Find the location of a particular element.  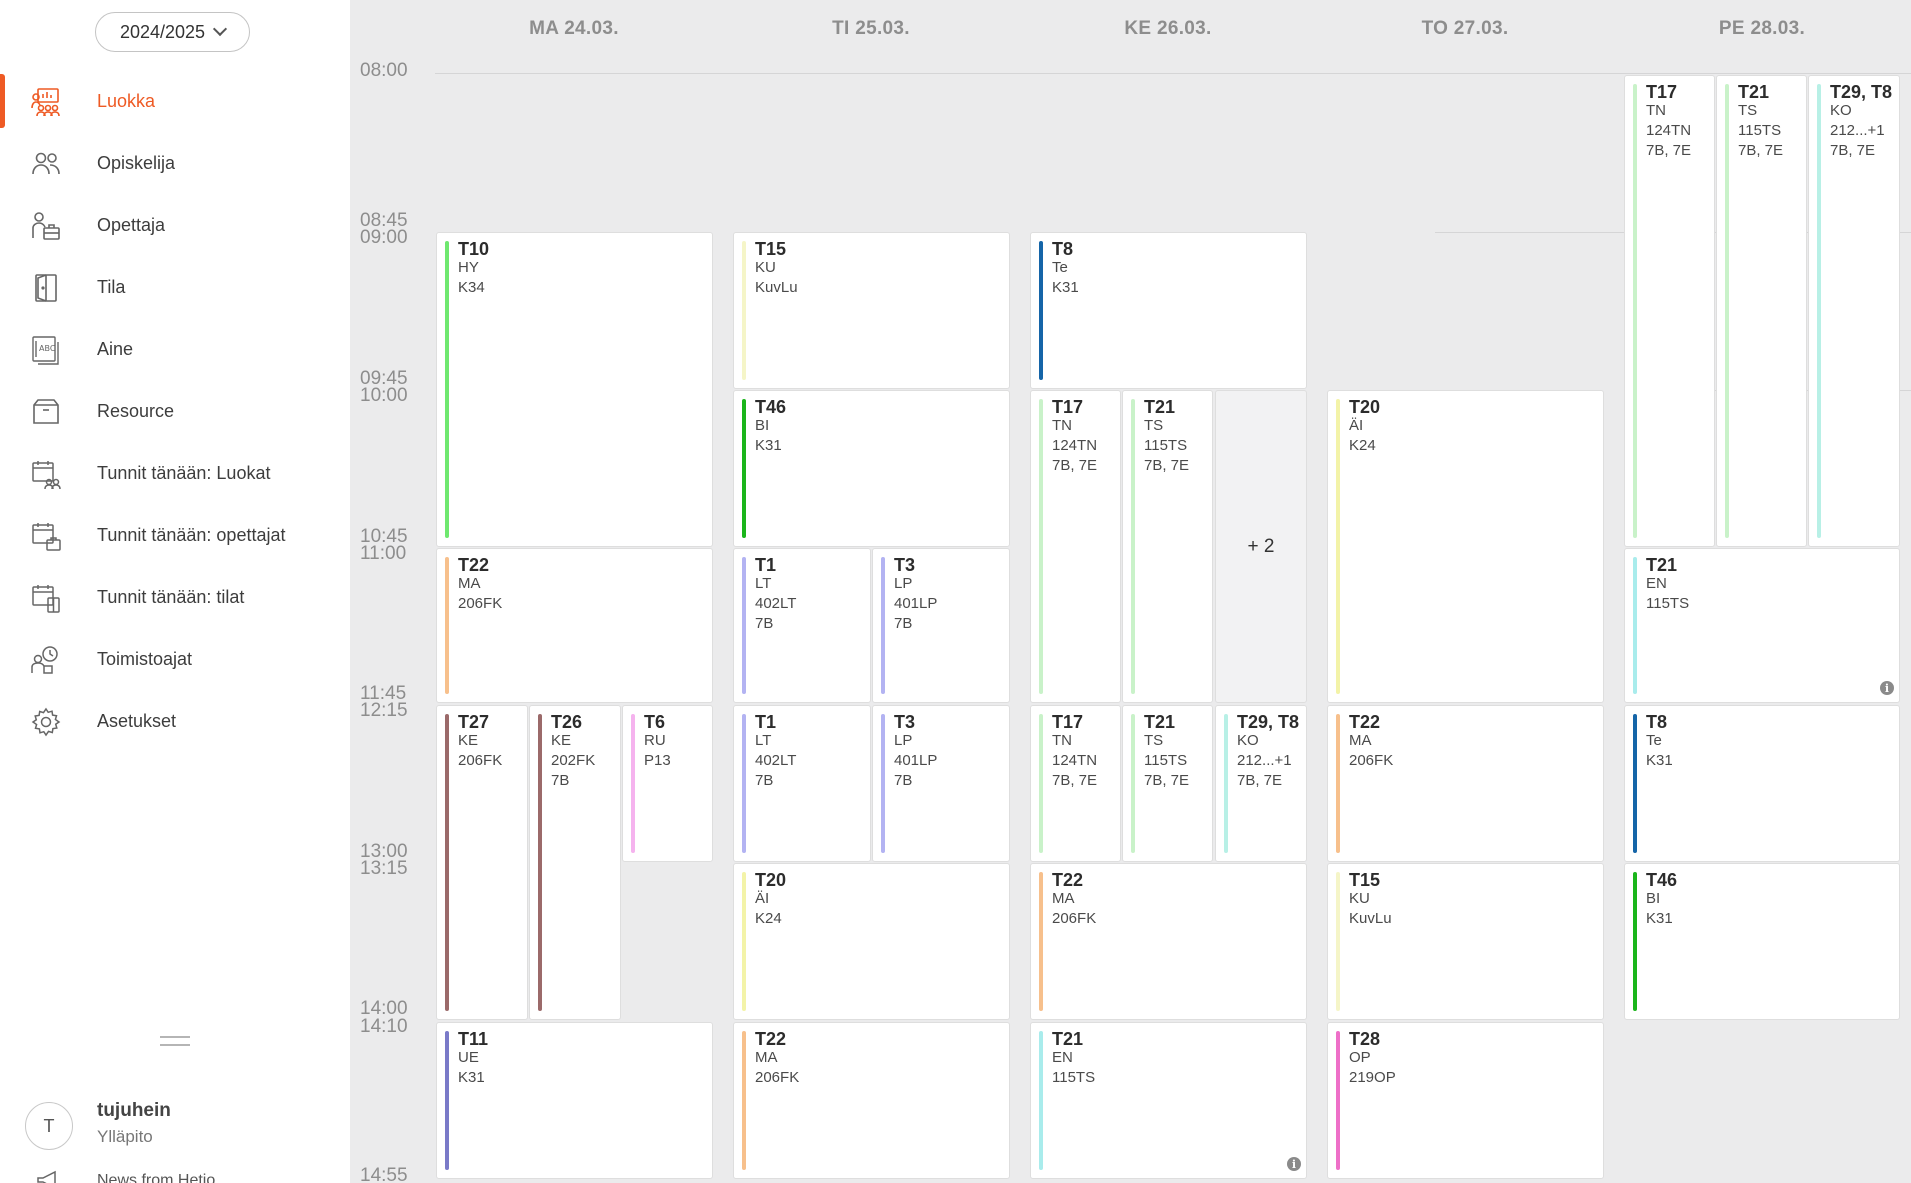

lesson-room: KuvLu is located at coordinates (1370, 918).